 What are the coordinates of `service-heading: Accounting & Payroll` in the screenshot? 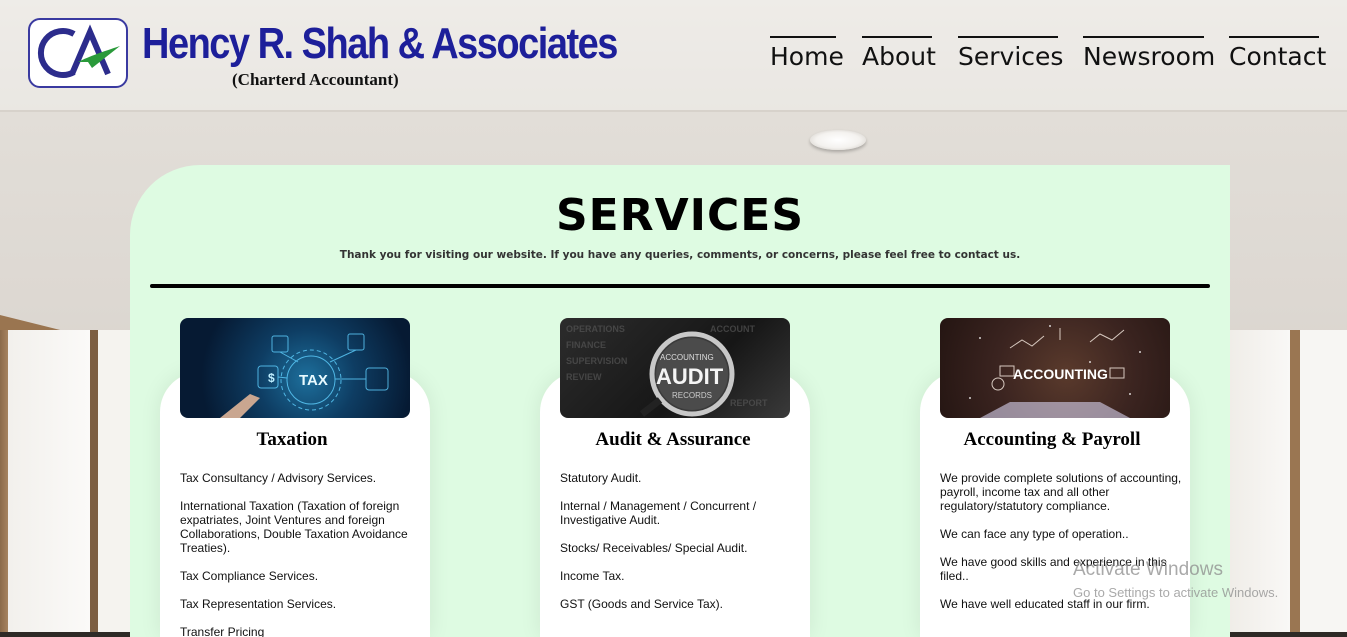 It's located at (1052, 439).